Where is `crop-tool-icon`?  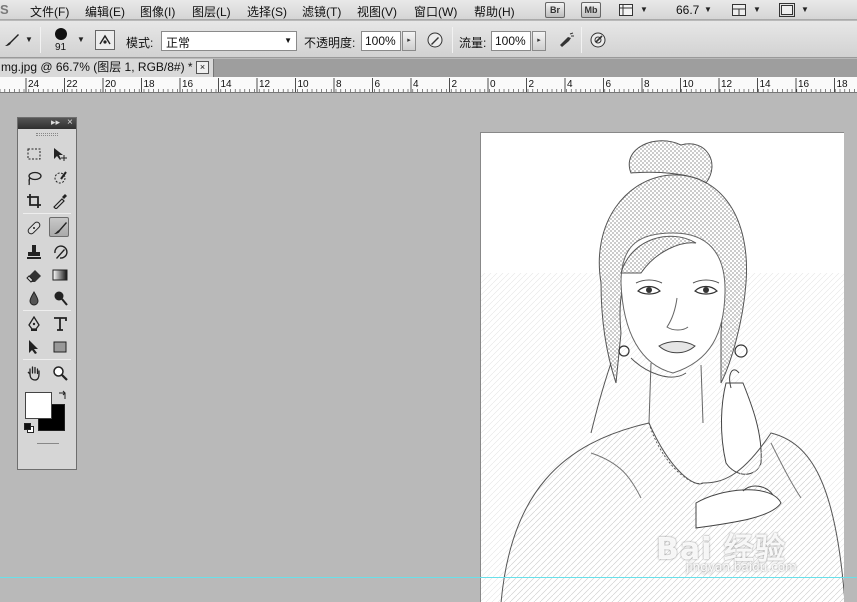
crop-tool-icon is located at coordinates (34, 201).